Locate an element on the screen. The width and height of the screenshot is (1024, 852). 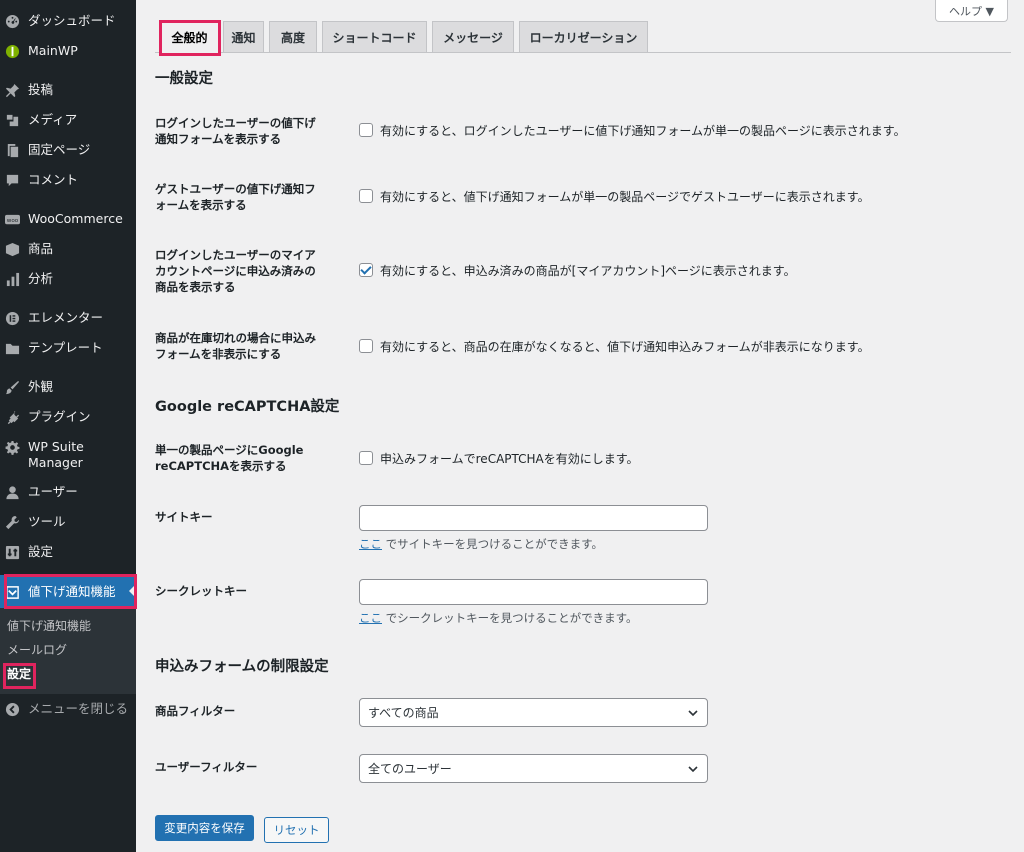
wrench-icon is located at coordinates (12, 522).